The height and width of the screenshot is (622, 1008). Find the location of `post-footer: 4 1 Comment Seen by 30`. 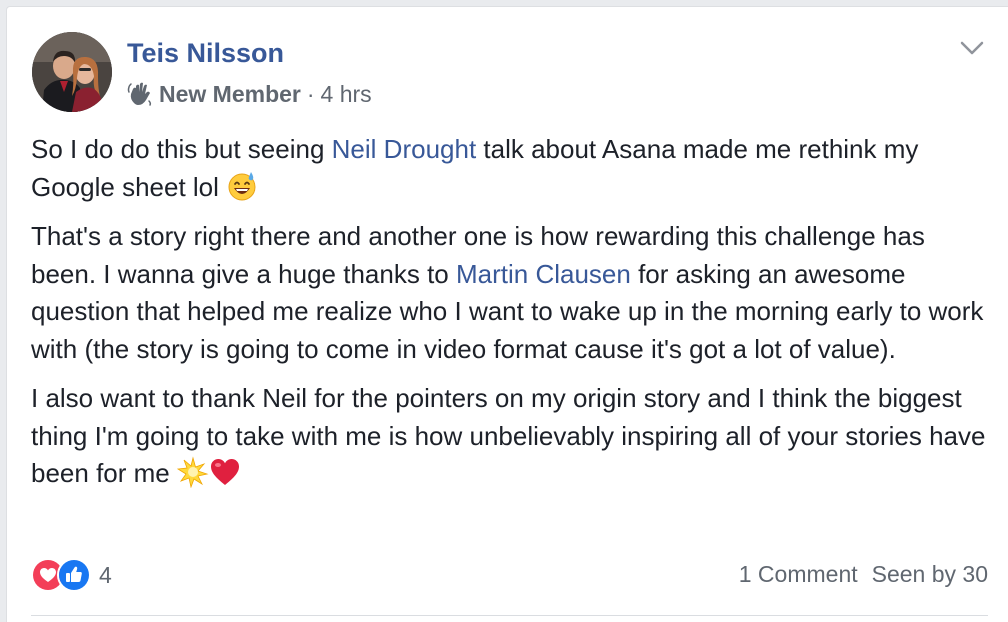

post-footer: 4 1 Comment Seen by 30 is located at coordinates (509, 575).